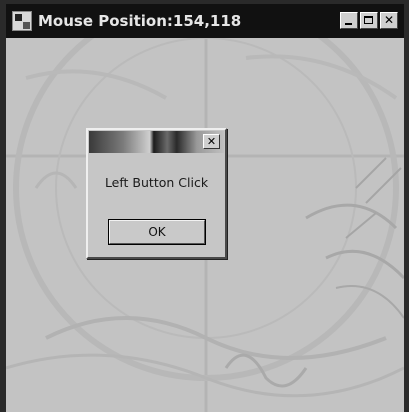 The image size is (409, 412). I want to click on window-title: Mouse Position:154,118, so click(140, 21).